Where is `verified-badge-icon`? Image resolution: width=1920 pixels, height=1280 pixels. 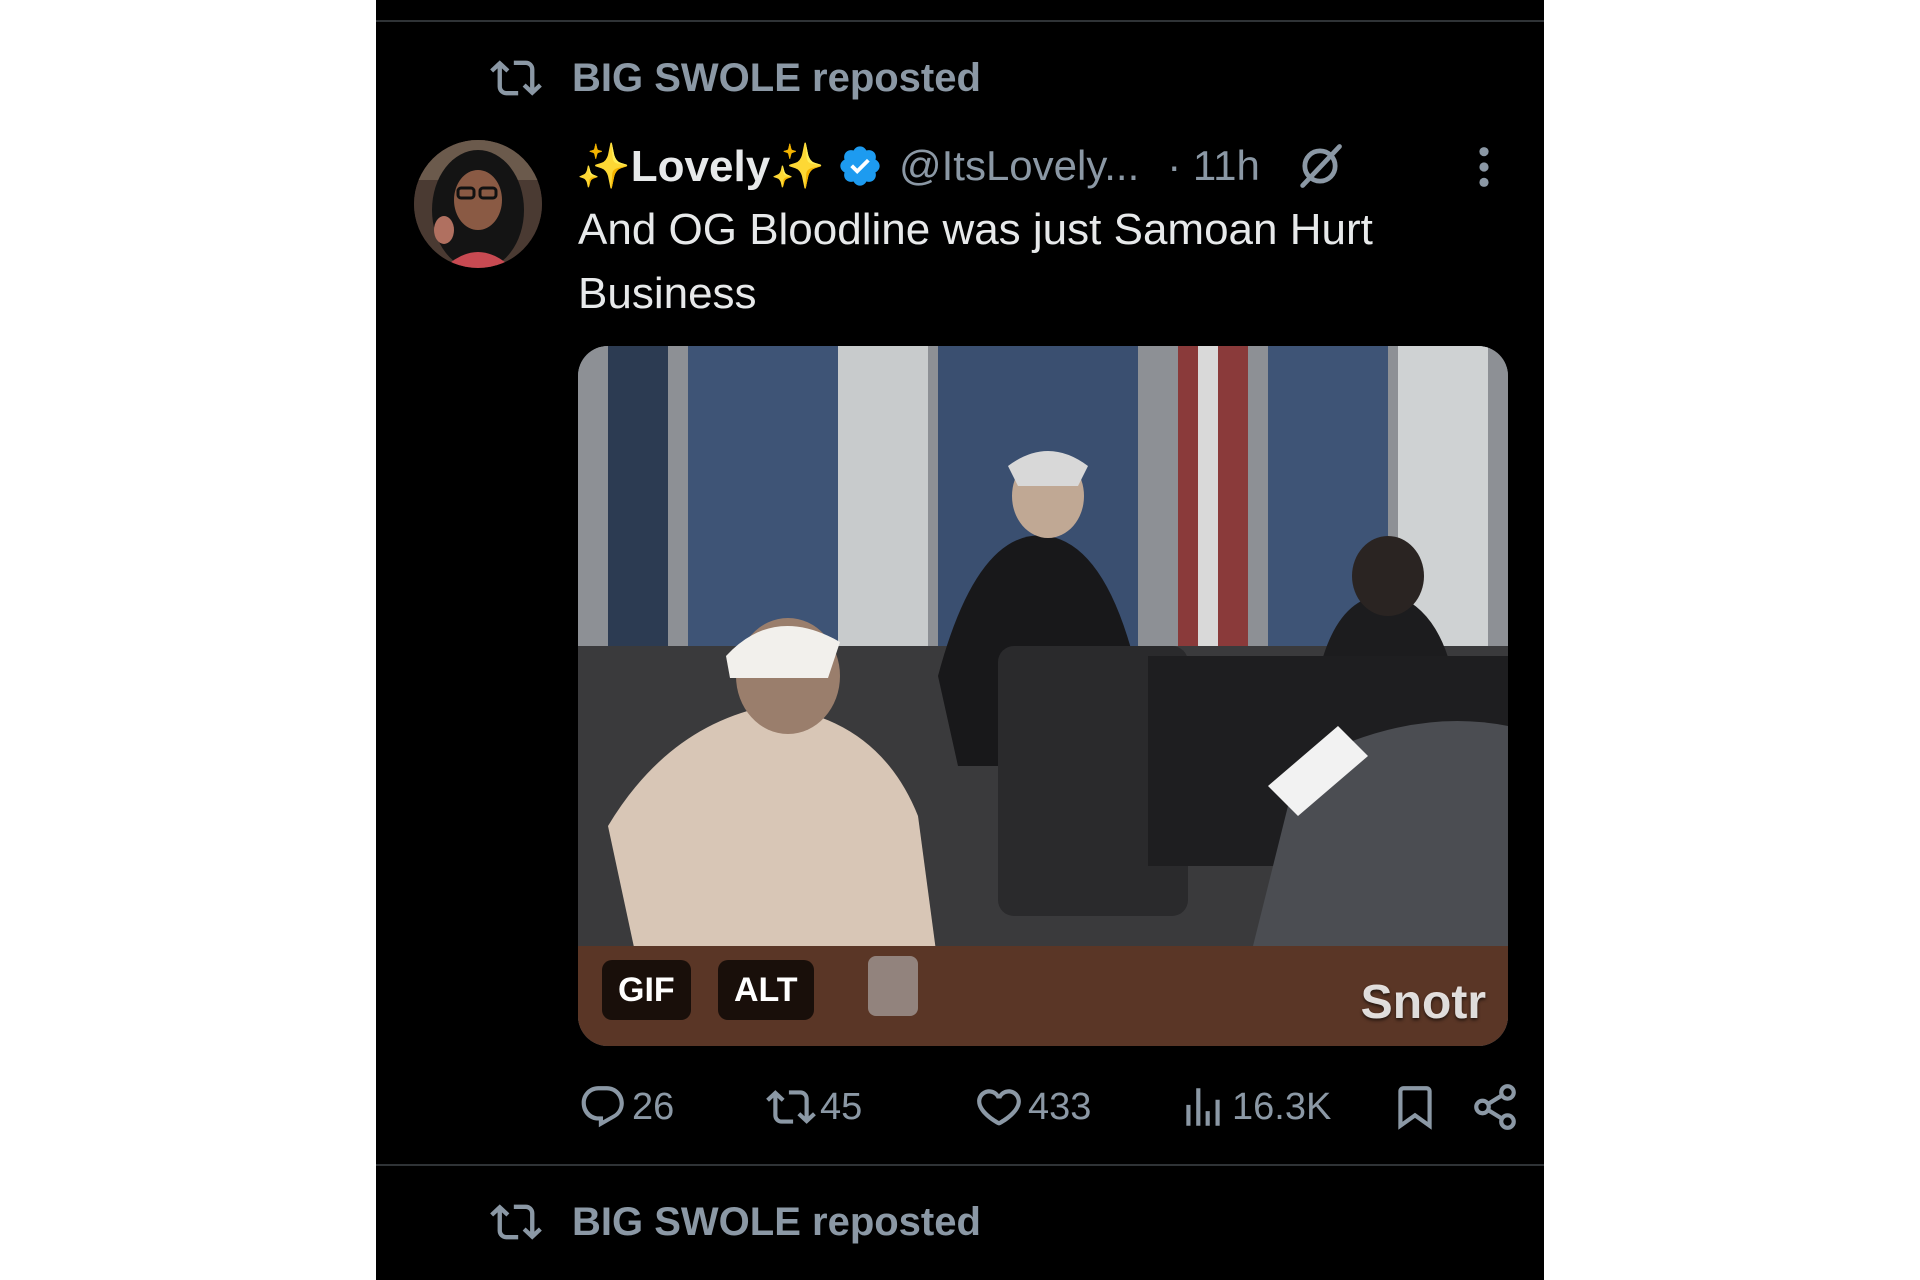 verified-badge-icon is located at coordinates (860, 166).